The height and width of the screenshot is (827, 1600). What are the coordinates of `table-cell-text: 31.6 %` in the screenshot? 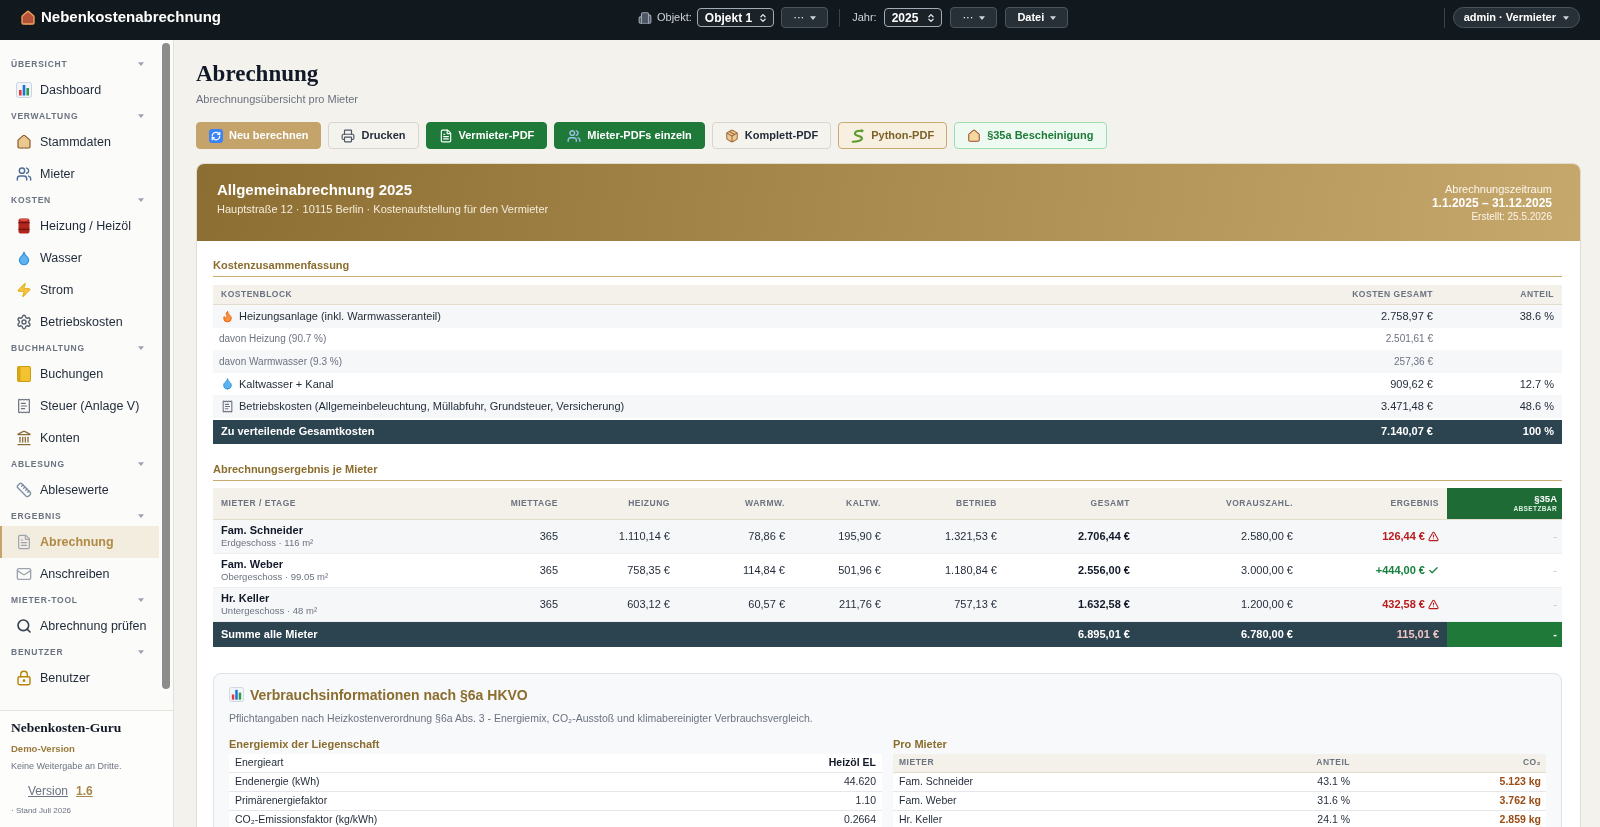 It's located at (1334, 800).